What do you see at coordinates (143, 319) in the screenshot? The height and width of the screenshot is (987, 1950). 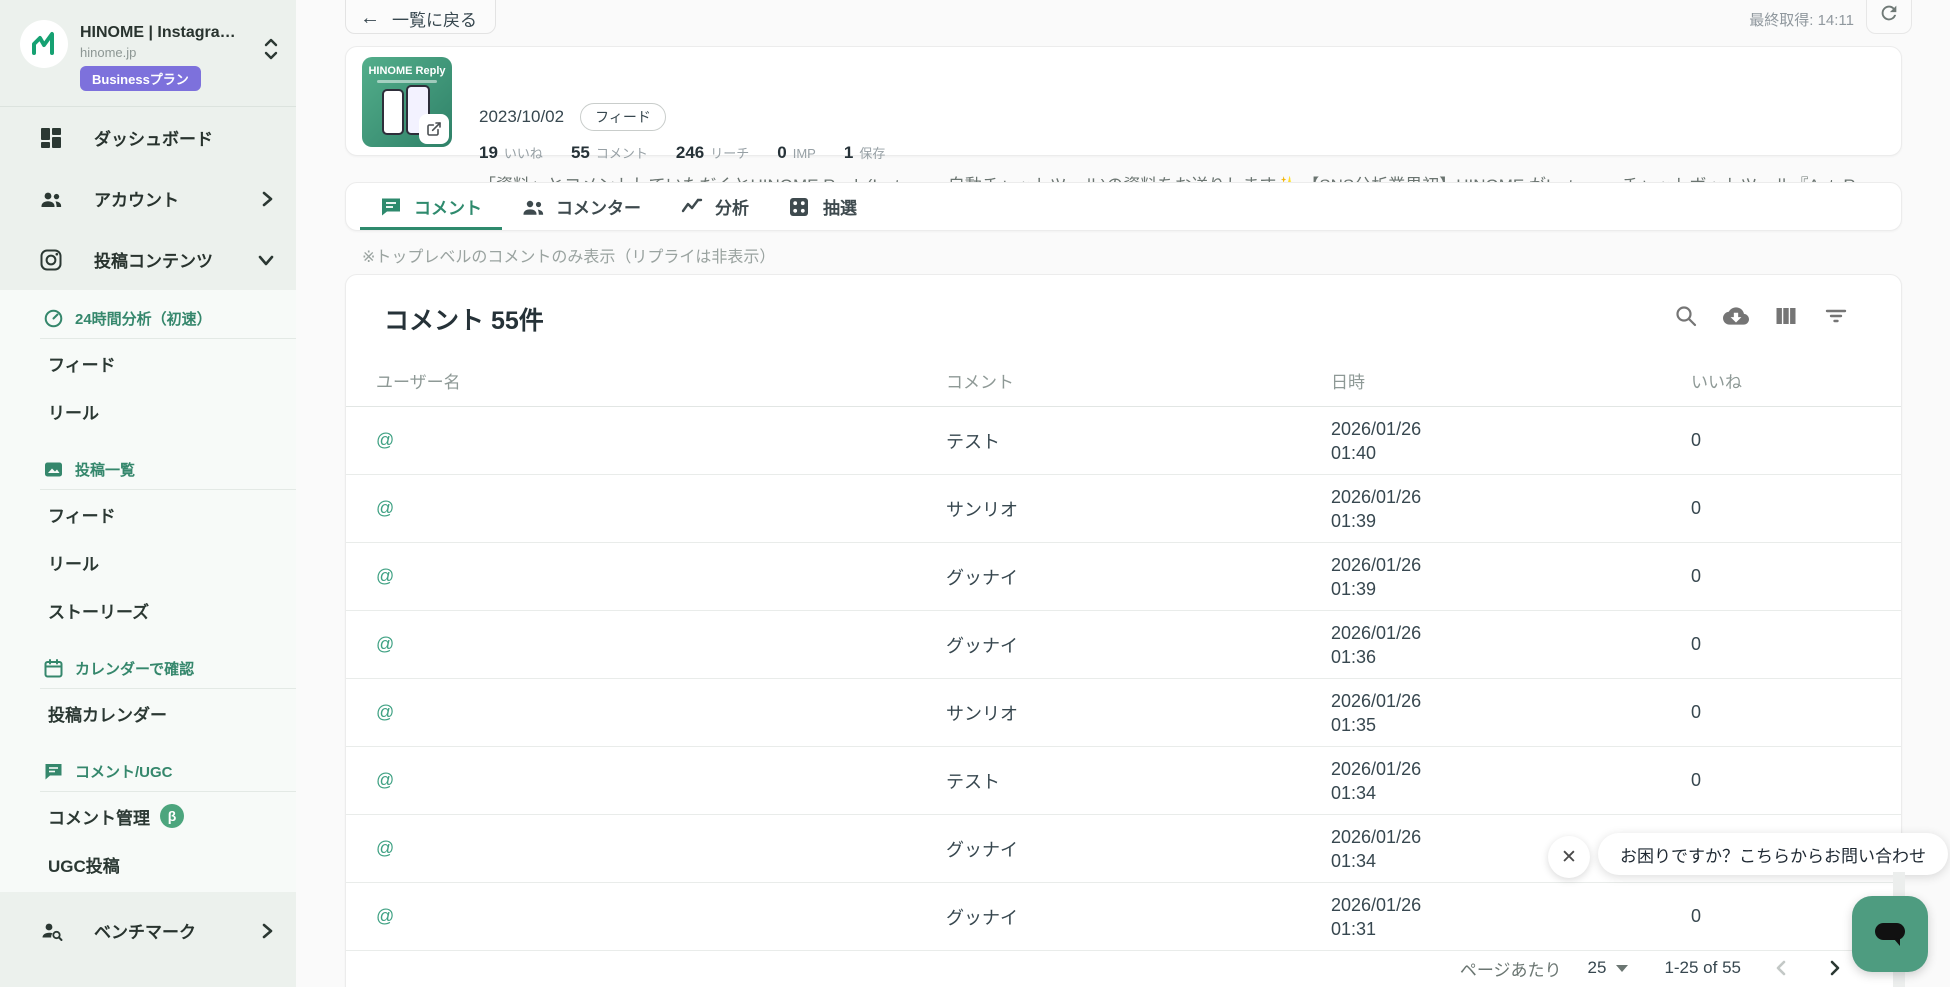 I see `section-label: 24時間分析（初速）` at bounding box center [143, 319].